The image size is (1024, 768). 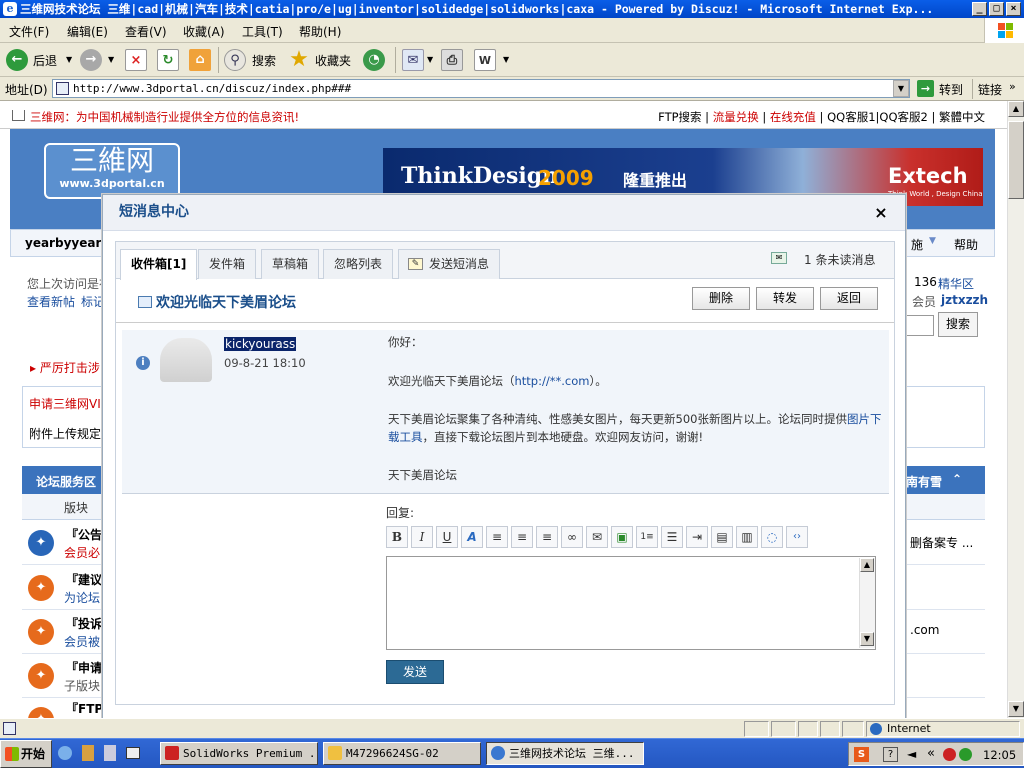 What do you see at coordinates (917, 244) in the screenshot?
I see `nav-item: 施` at bounding box center [917, 244].